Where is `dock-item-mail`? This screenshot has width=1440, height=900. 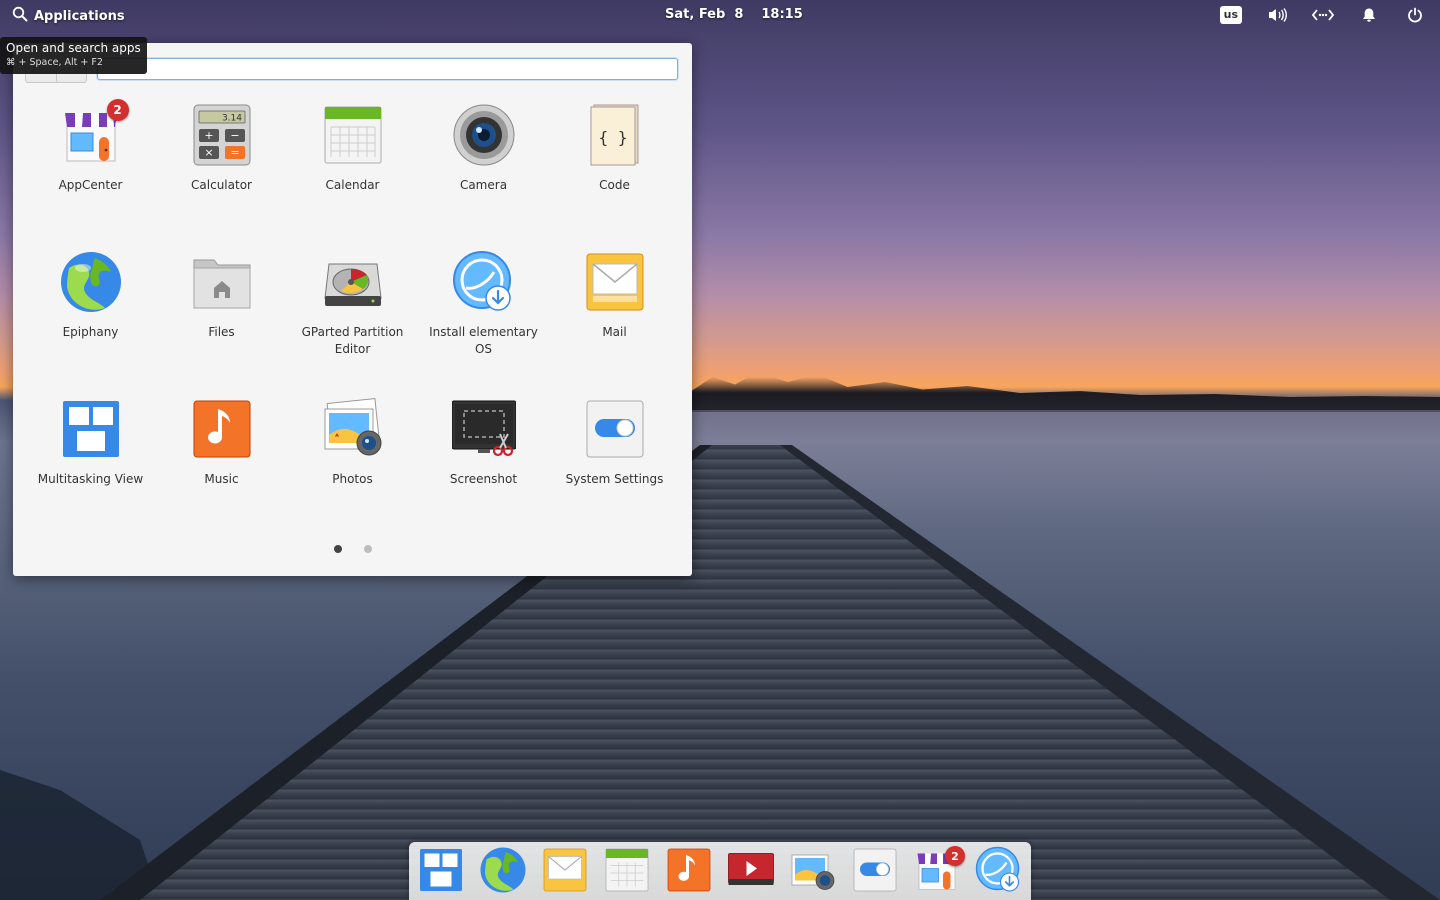 dock-item-mail is located at coordinates (565, 870).